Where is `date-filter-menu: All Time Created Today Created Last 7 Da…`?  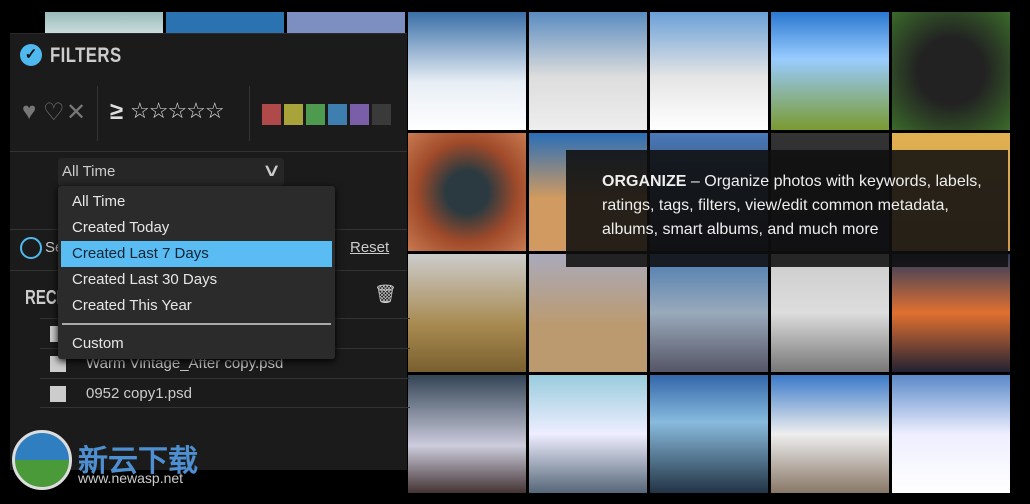 date-filter-menu: All Time Created Today Created Last 7 Da… is located at coordinates (196, 272).